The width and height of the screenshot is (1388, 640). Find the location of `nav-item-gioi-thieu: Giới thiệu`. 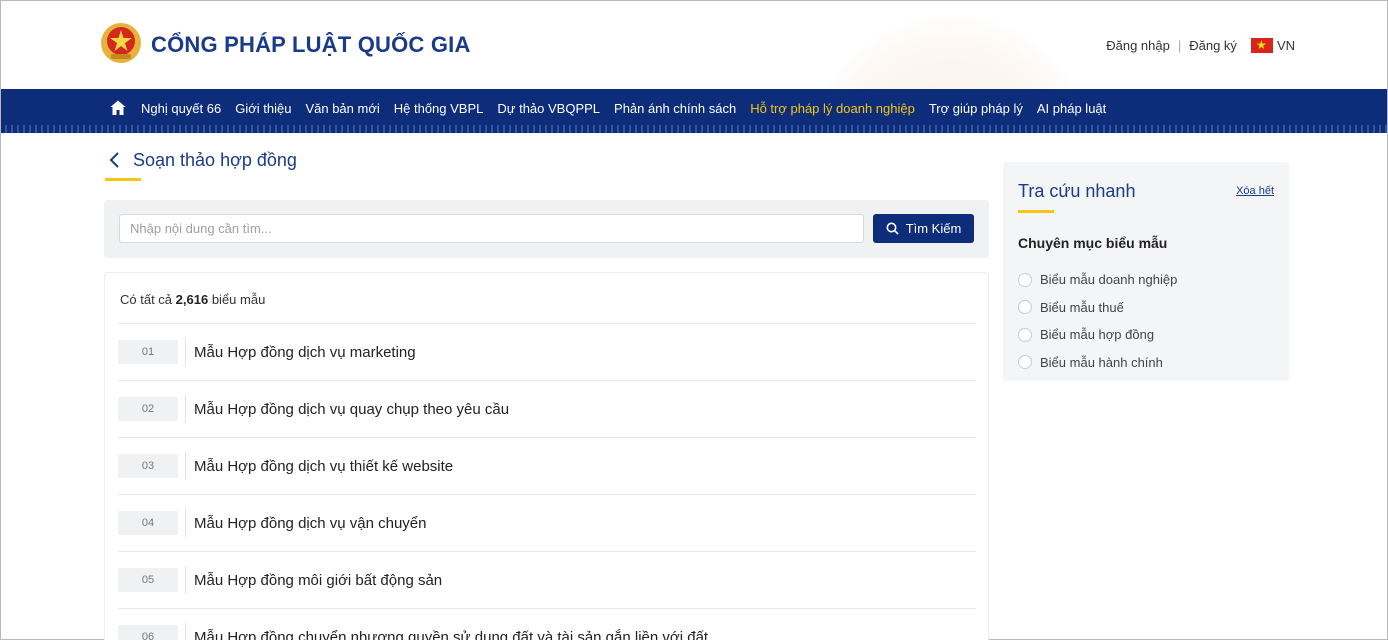

nav-item-gioi-thieu: Giới thiệu is located at coordinates (263, 108).